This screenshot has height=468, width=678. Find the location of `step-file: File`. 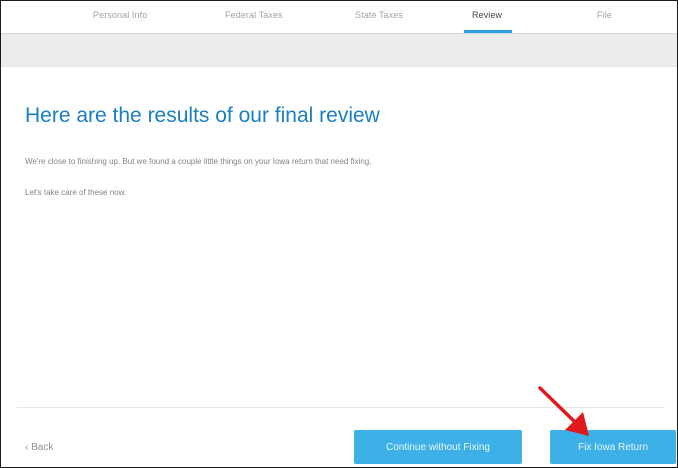

step-file: File is located at coordinates (604, 15).